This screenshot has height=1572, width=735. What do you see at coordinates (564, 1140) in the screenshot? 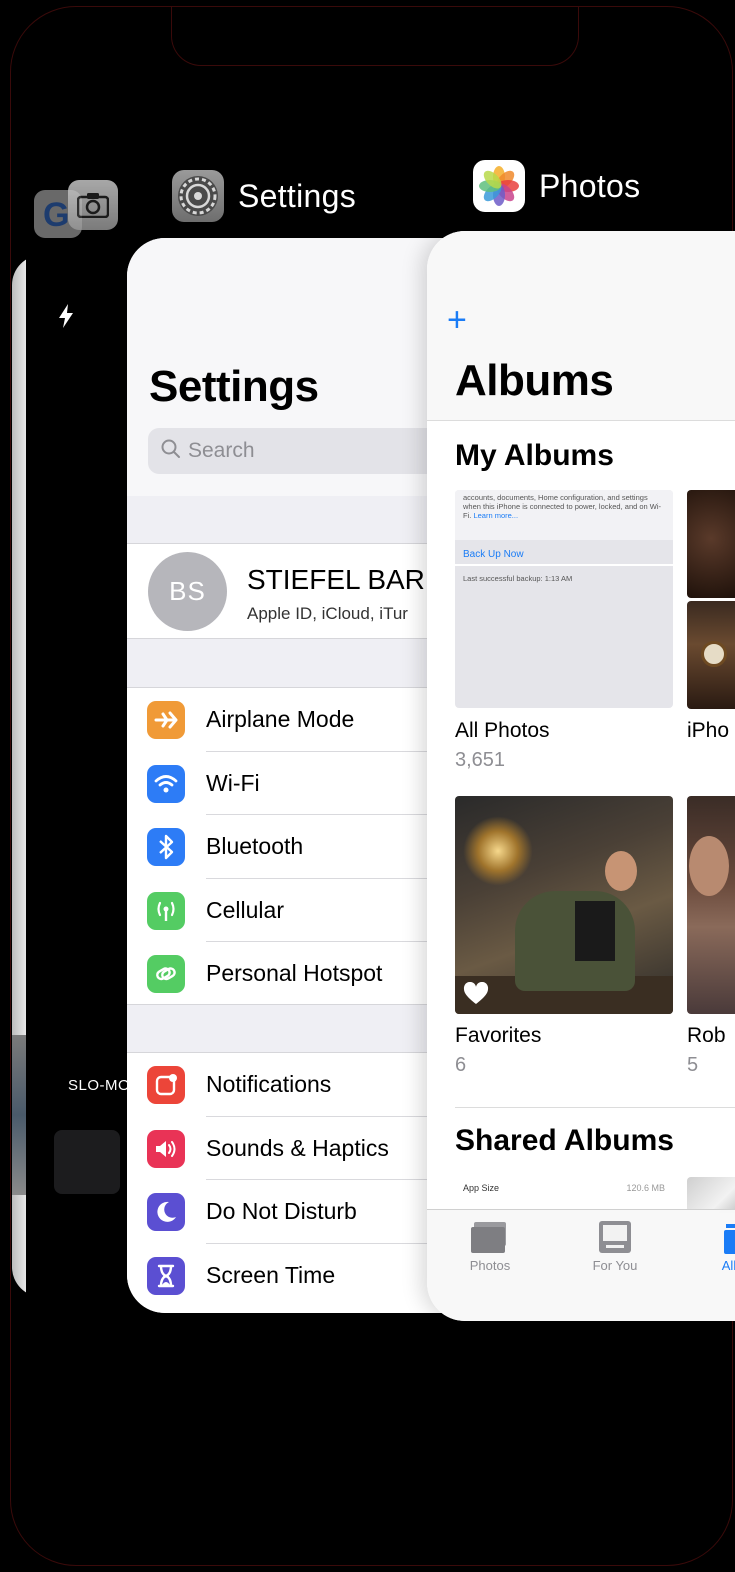
I see `shared-albums-heading: Shared Albums` at bounding box center [564, 1140].